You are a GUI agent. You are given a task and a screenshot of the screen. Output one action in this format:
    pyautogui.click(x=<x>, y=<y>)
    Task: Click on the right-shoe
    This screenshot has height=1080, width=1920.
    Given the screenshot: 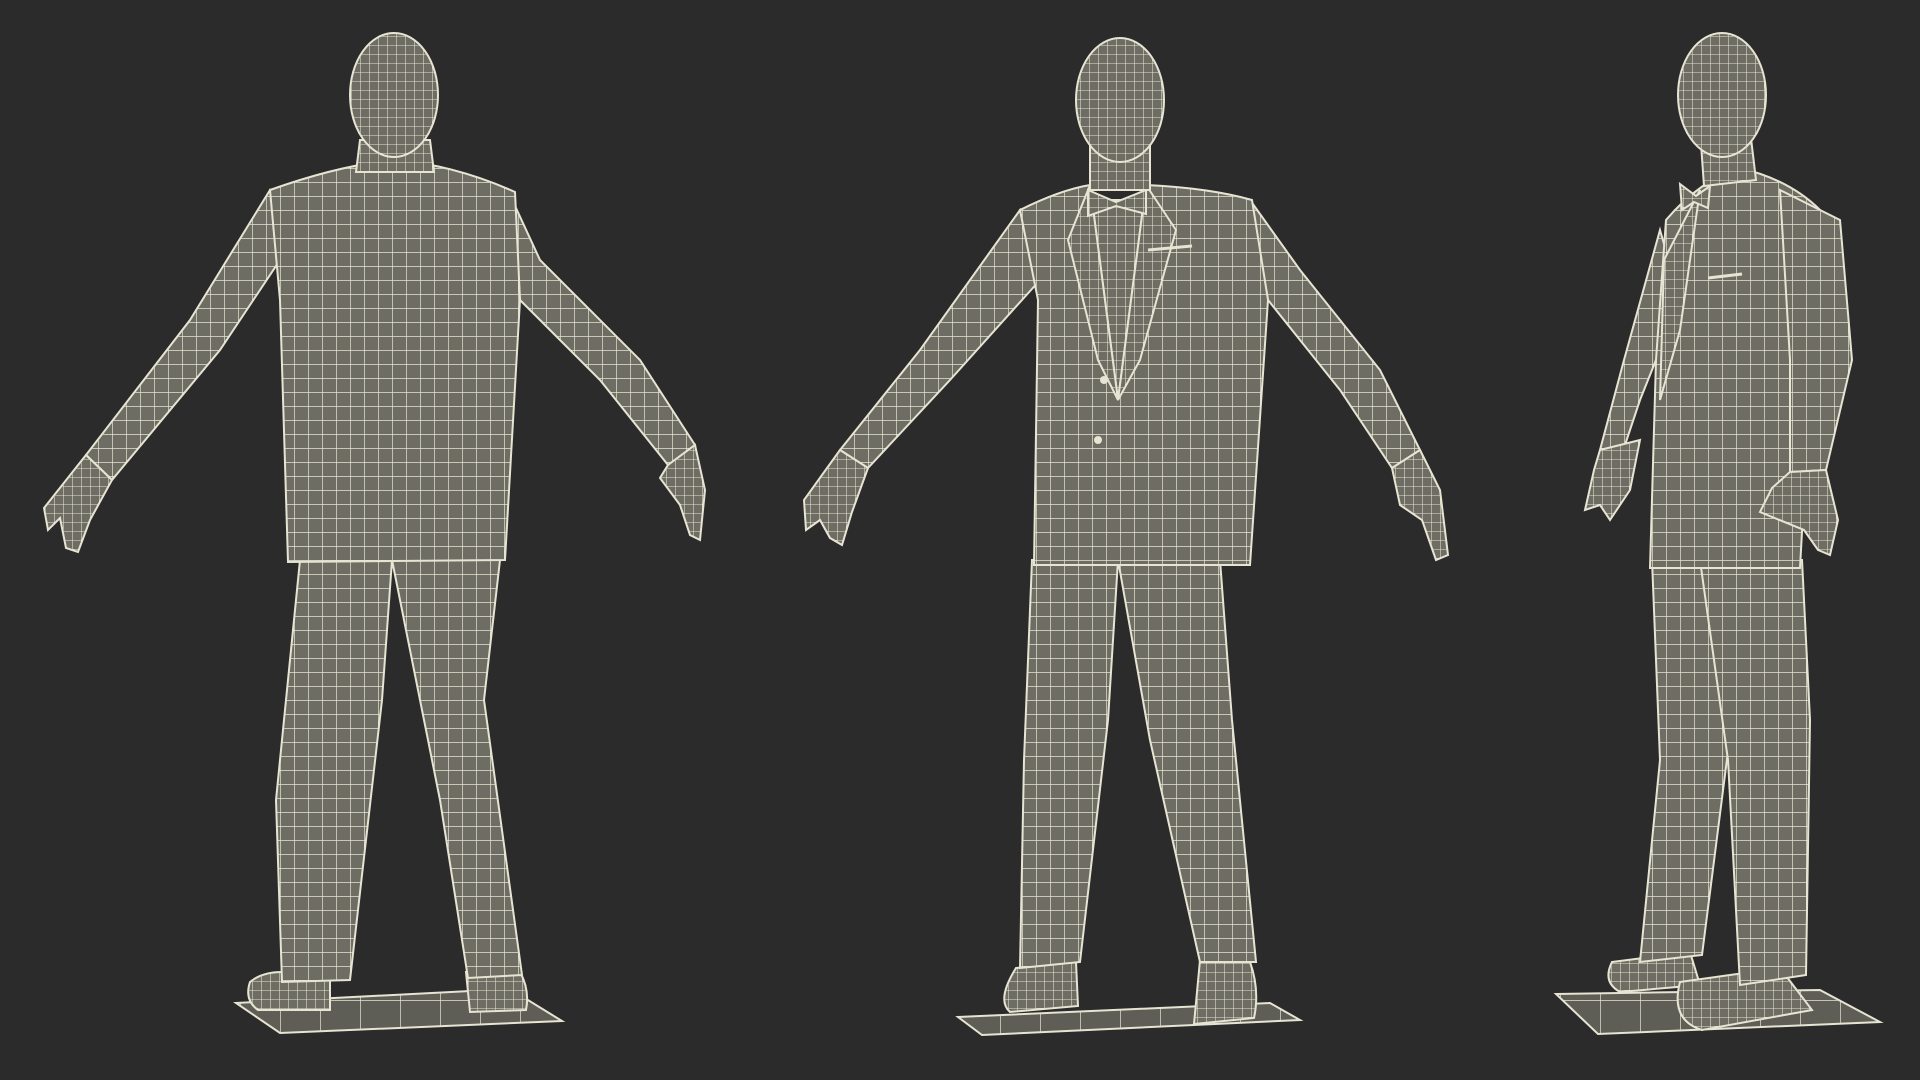 What is the action you would take?
    pyautogui.click(x=1225, y=992)
    